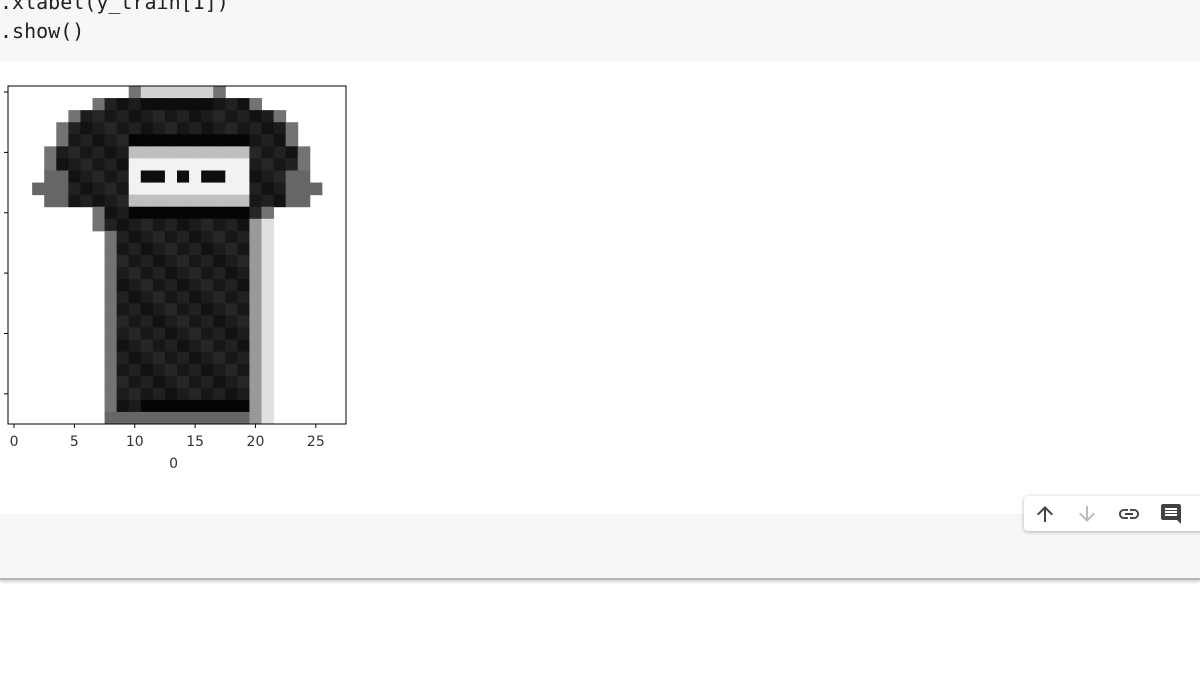 The image size is (1200, 675). I want to click on x-tick-label: 20, so click(256, 442).